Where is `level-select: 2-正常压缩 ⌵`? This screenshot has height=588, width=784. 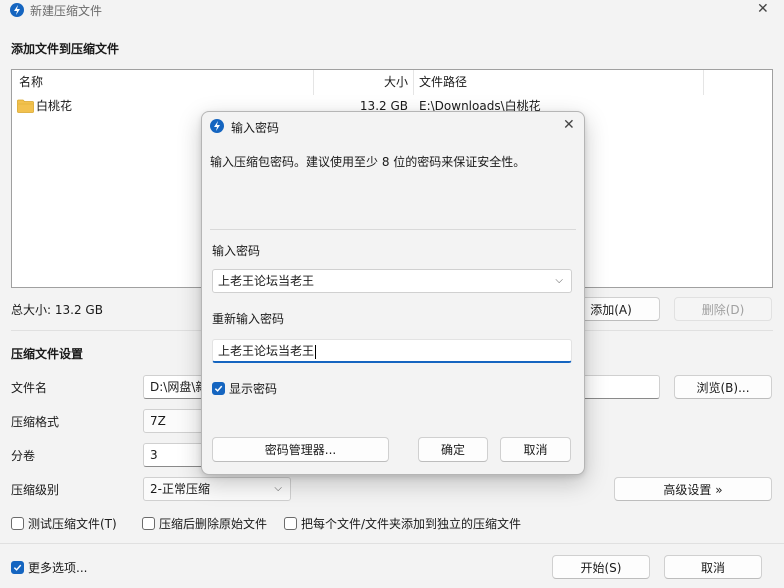
level-select: 2-正常压缩 ⌵ is located at coordinates (217, 489).